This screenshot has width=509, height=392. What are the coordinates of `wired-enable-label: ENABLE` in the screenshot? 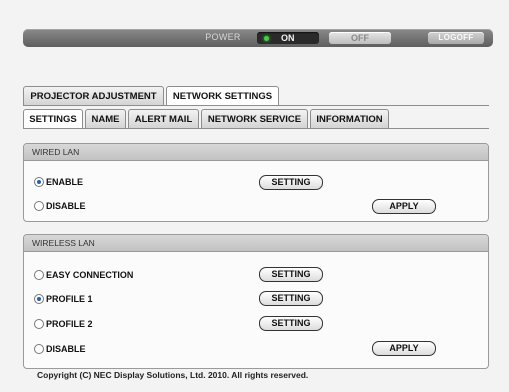 It's located at (65, 182).